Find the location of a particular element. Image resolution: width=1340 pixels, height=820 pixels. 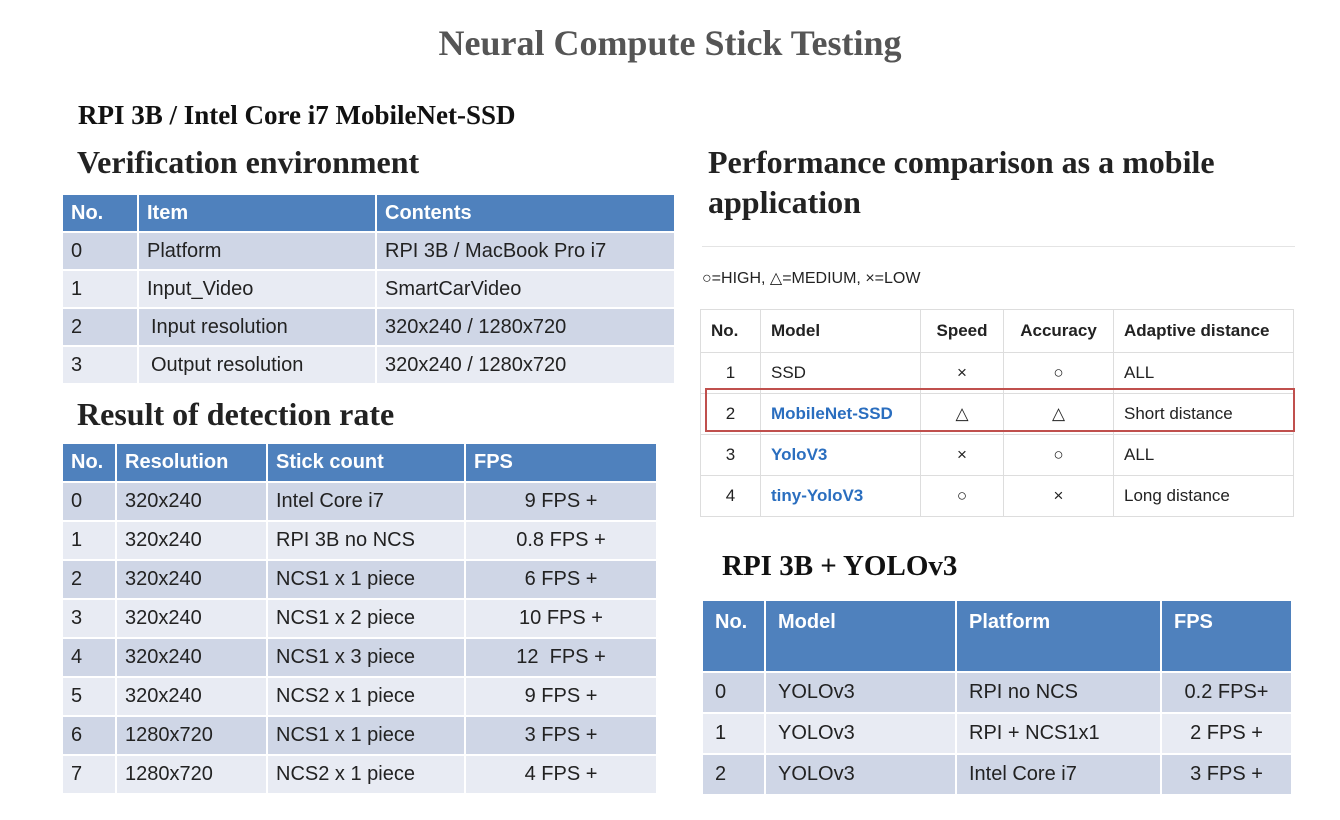

table-row: 1 YOLOv3 RPI + NCS1x1 2 FPS + is located at coordinates (998, 734).